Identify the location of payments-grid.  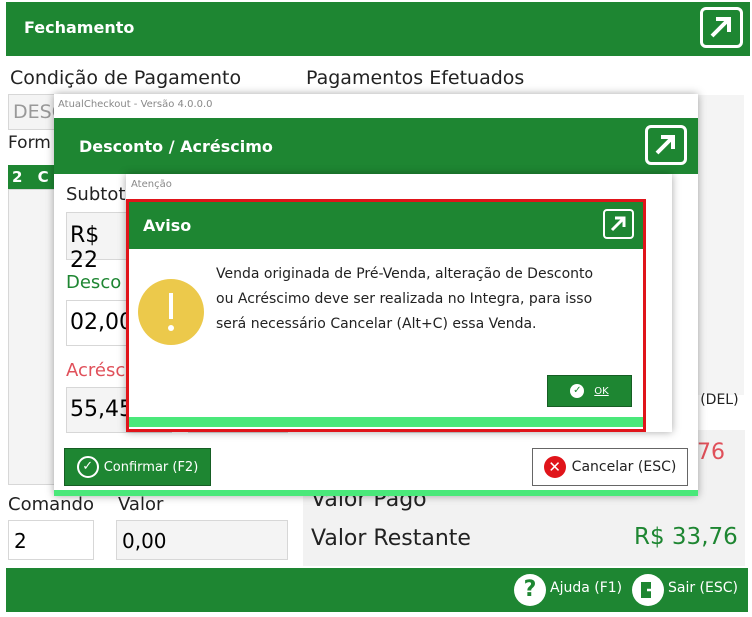
(32, 337).